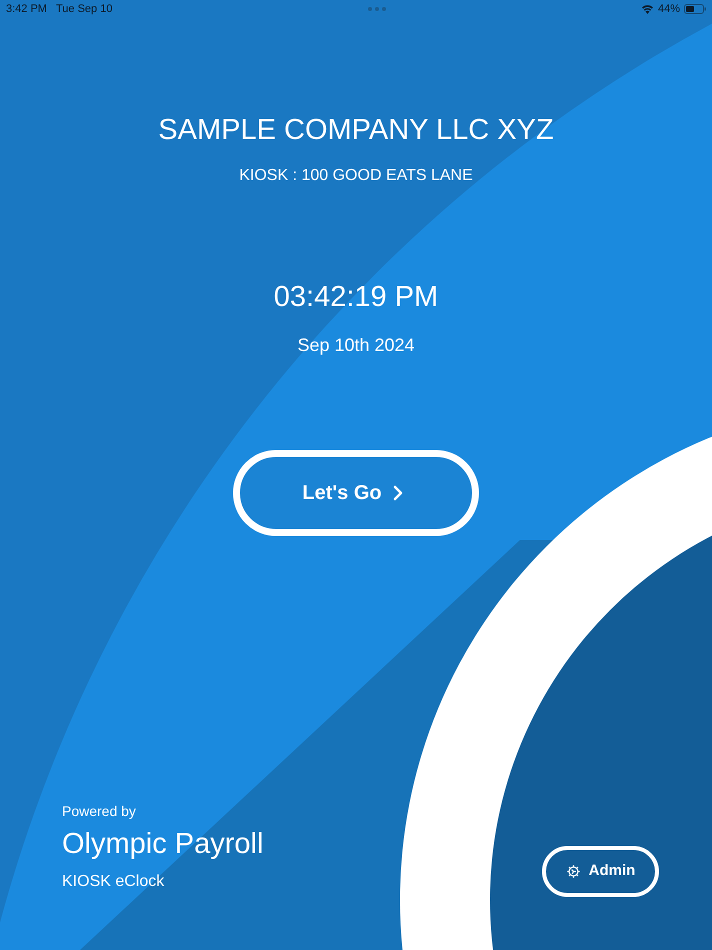 Image resolution: width=712 pixels, height=950 pixels. What do you see at coordinates (114, 882) in the screenshot?
I see `product-name: KIOSK eClock` at bounding box center [114, 882].